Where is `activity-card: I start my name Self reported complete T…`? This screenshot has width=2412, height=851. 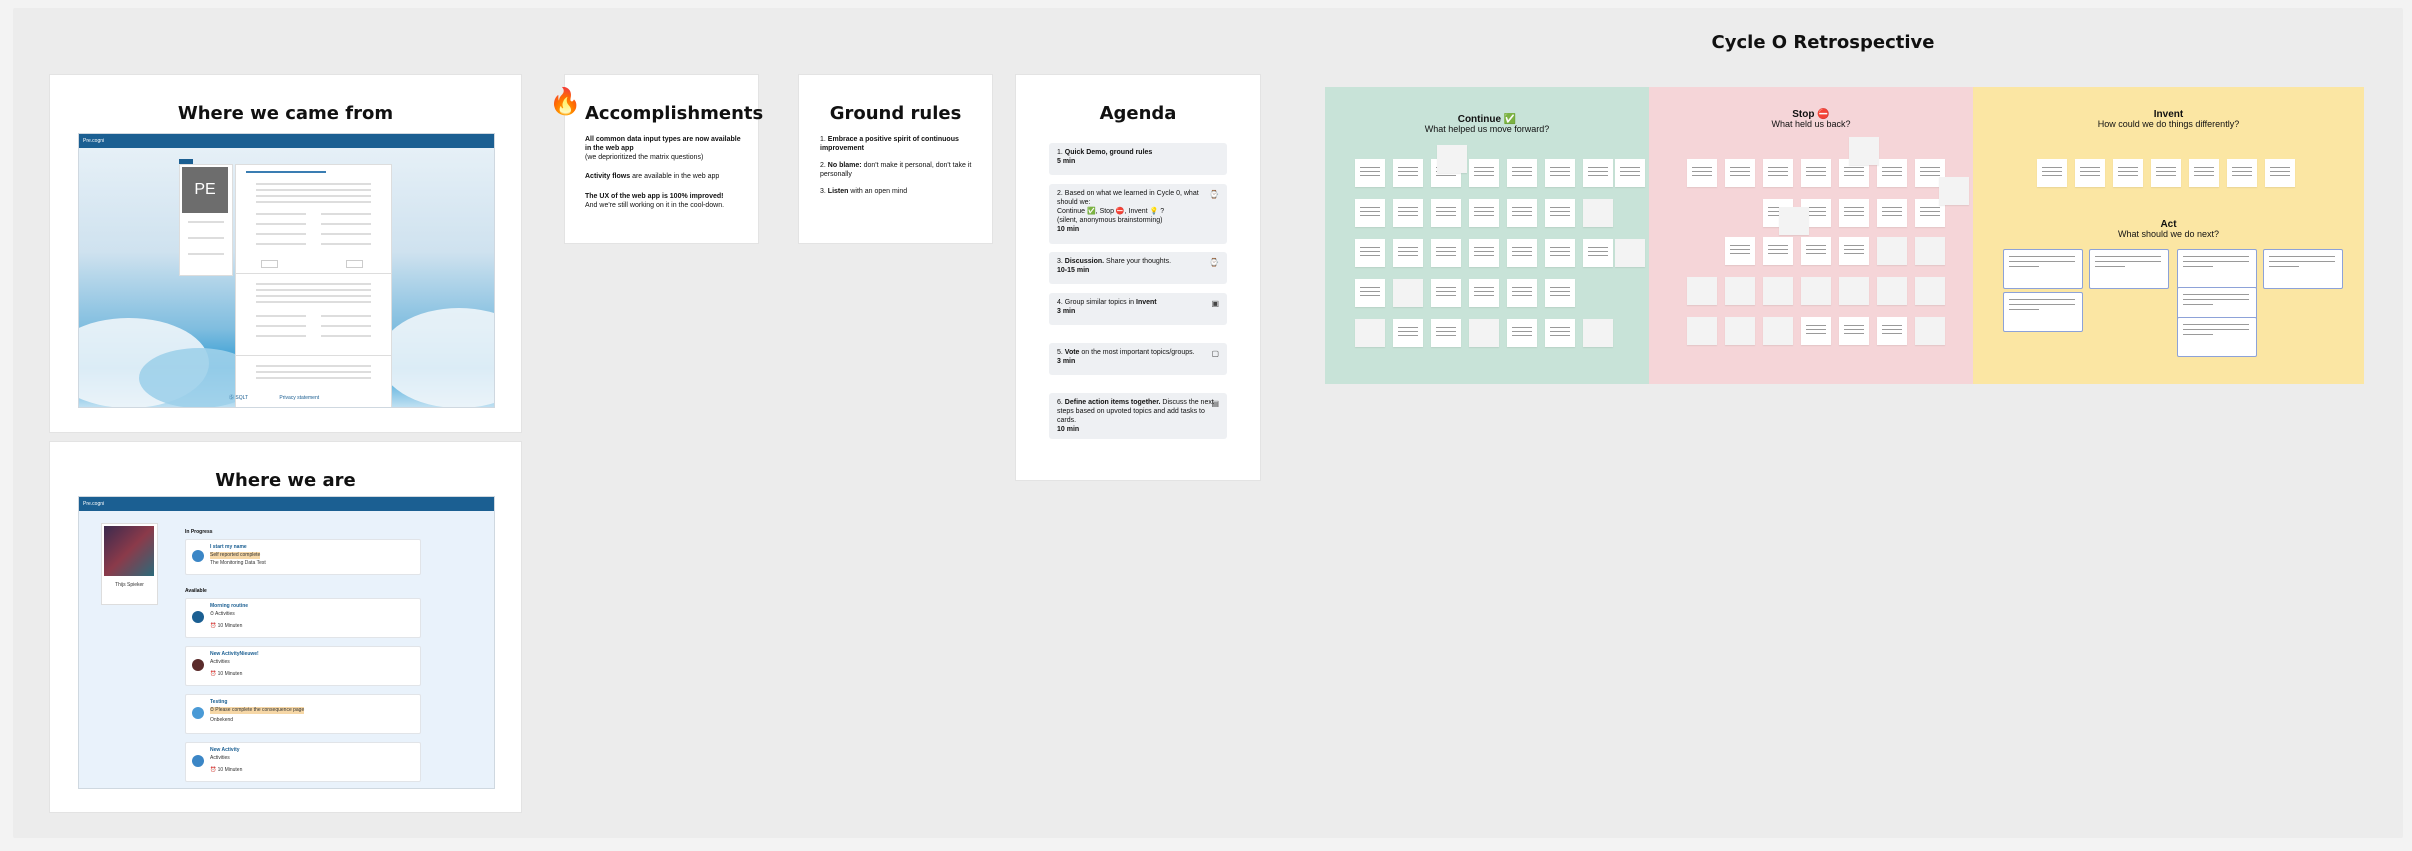 activity-card: I start my name Self reported complete T… is located at coordinates (303, 557).